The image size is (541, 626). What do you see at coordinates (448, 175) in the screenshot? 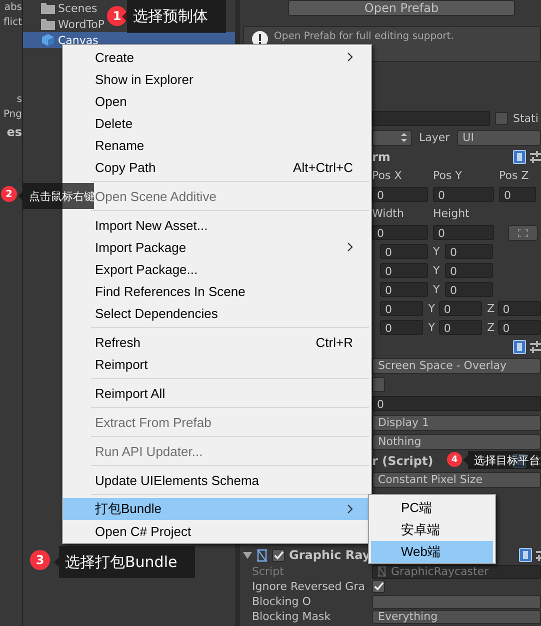
I see `field-label: Pos Y` at bounding box center [448, 175].